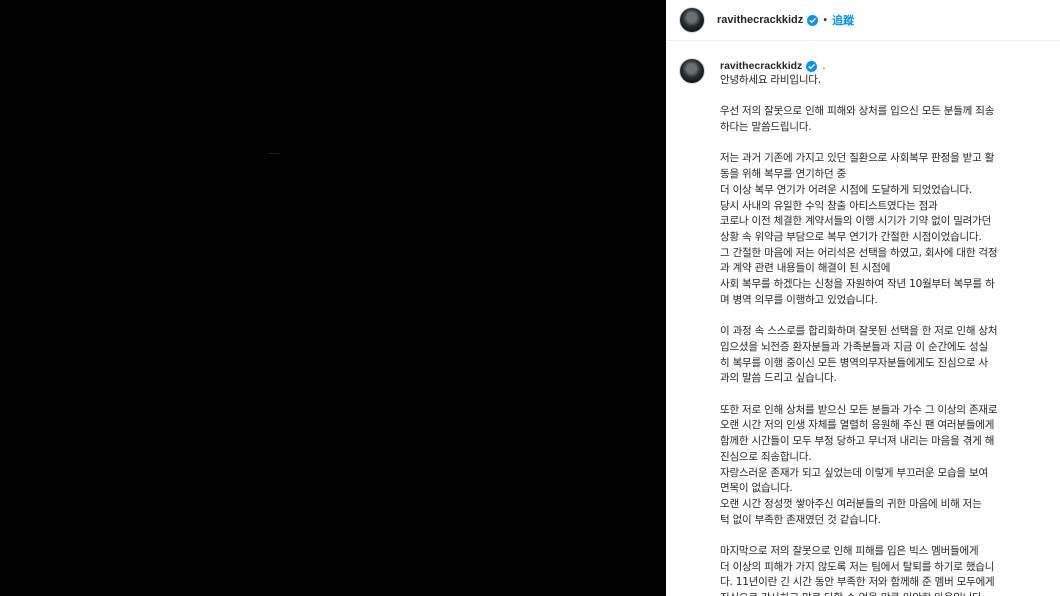 Image resolution: width=1060 pixels, height=596 pixels. Describe the element at coordinates (857, 158) in the screenshot. I see `caption-line: 저는 과거 기존에 가지고 있던 질환으로 사회복무 판정을 받고 활` at that location.